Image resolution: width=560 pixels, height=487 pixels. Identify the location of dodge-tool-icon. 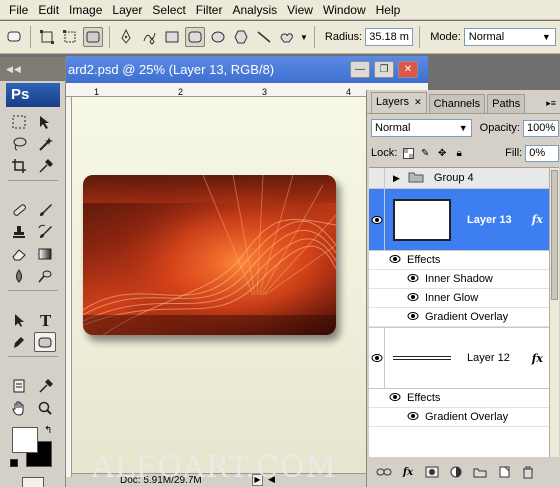
(45, 276).